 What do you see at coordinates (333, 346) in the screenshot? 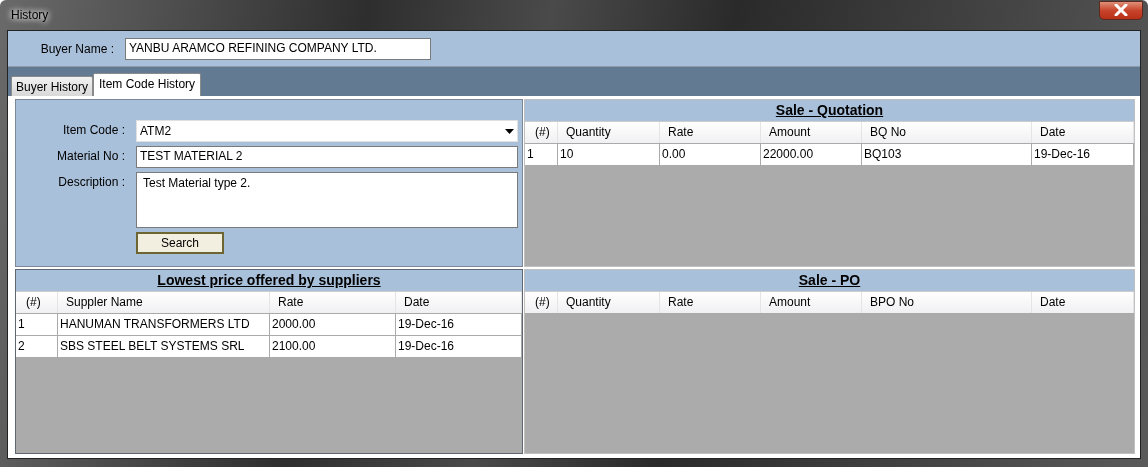
I see `table-cell: 2100.00` at bounding box center [333, 346].